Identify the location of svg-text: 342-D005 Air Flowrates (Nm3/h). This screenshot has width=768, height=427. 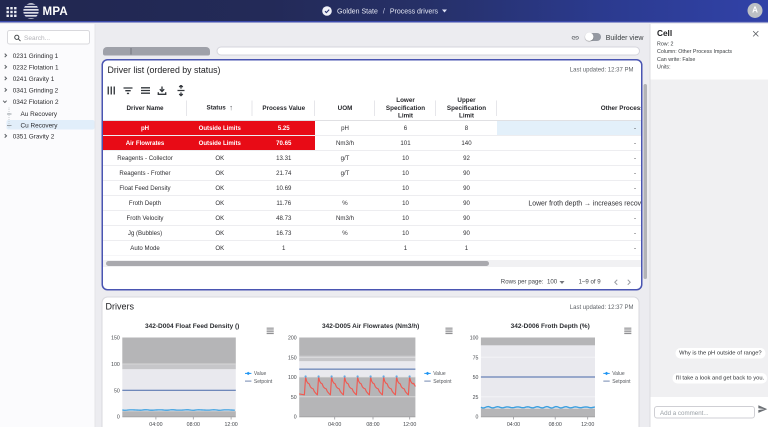
(370, 326).